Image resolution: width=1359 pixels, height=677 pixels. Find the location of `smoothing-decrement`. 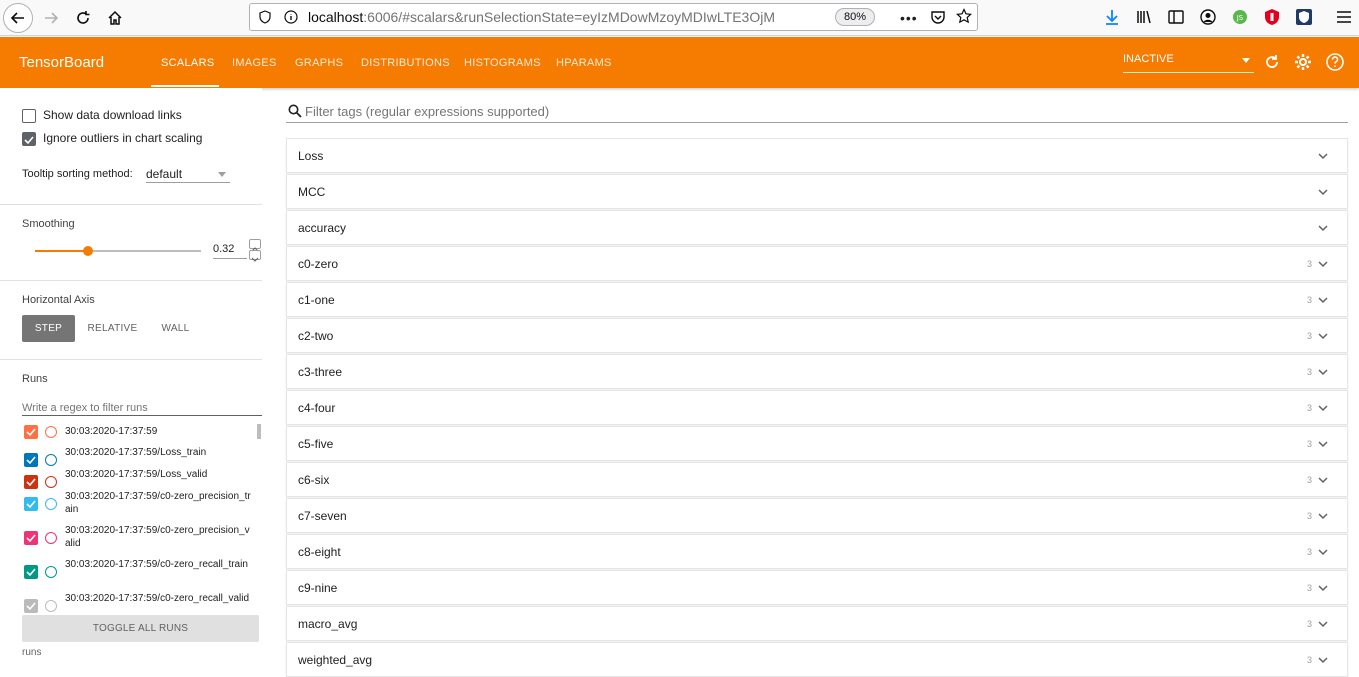

smoothing-decrement is located at coordinates (255, 256).